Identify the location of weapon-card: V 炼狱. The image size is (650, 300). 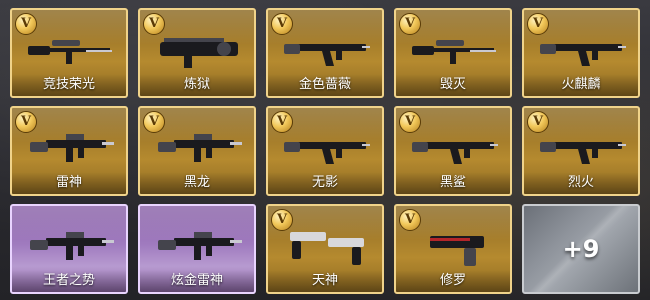
(197, 53).